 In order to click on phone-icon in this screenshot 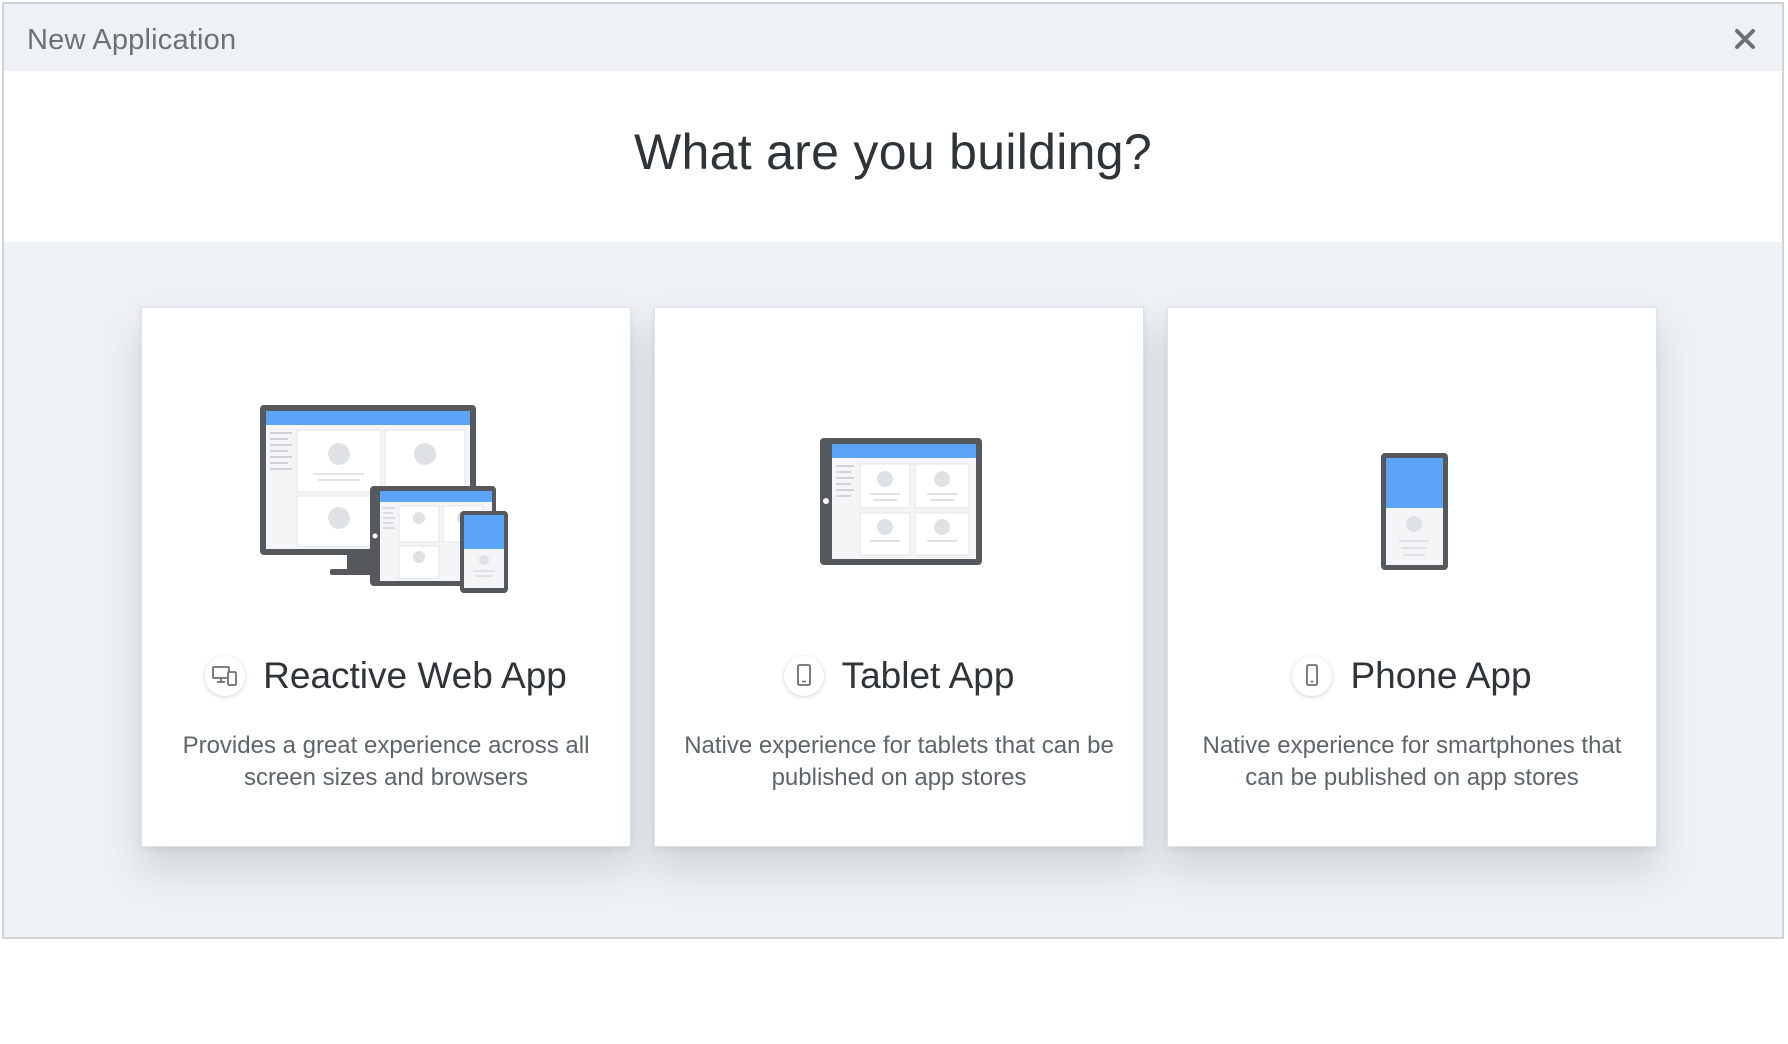, I will do `click(1312, 676)`.